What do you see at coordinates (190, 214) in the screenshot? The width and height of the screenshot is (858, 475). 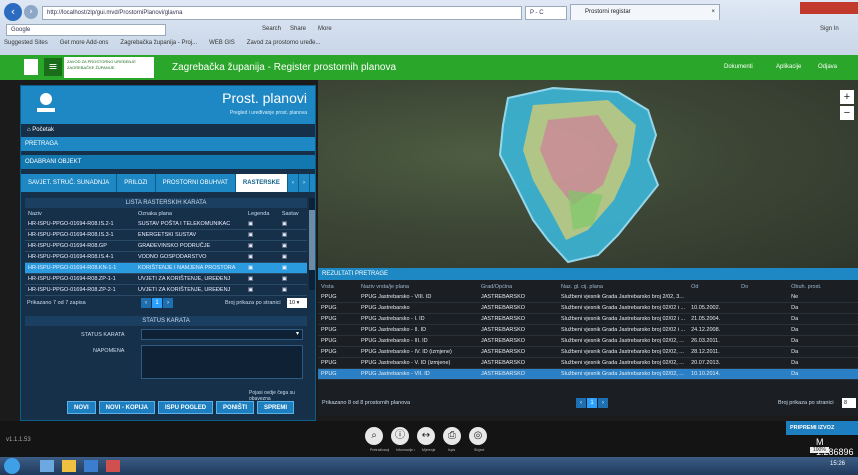 I see `col-oznaka: Oznaka plana` at bounding box center [190, 214].